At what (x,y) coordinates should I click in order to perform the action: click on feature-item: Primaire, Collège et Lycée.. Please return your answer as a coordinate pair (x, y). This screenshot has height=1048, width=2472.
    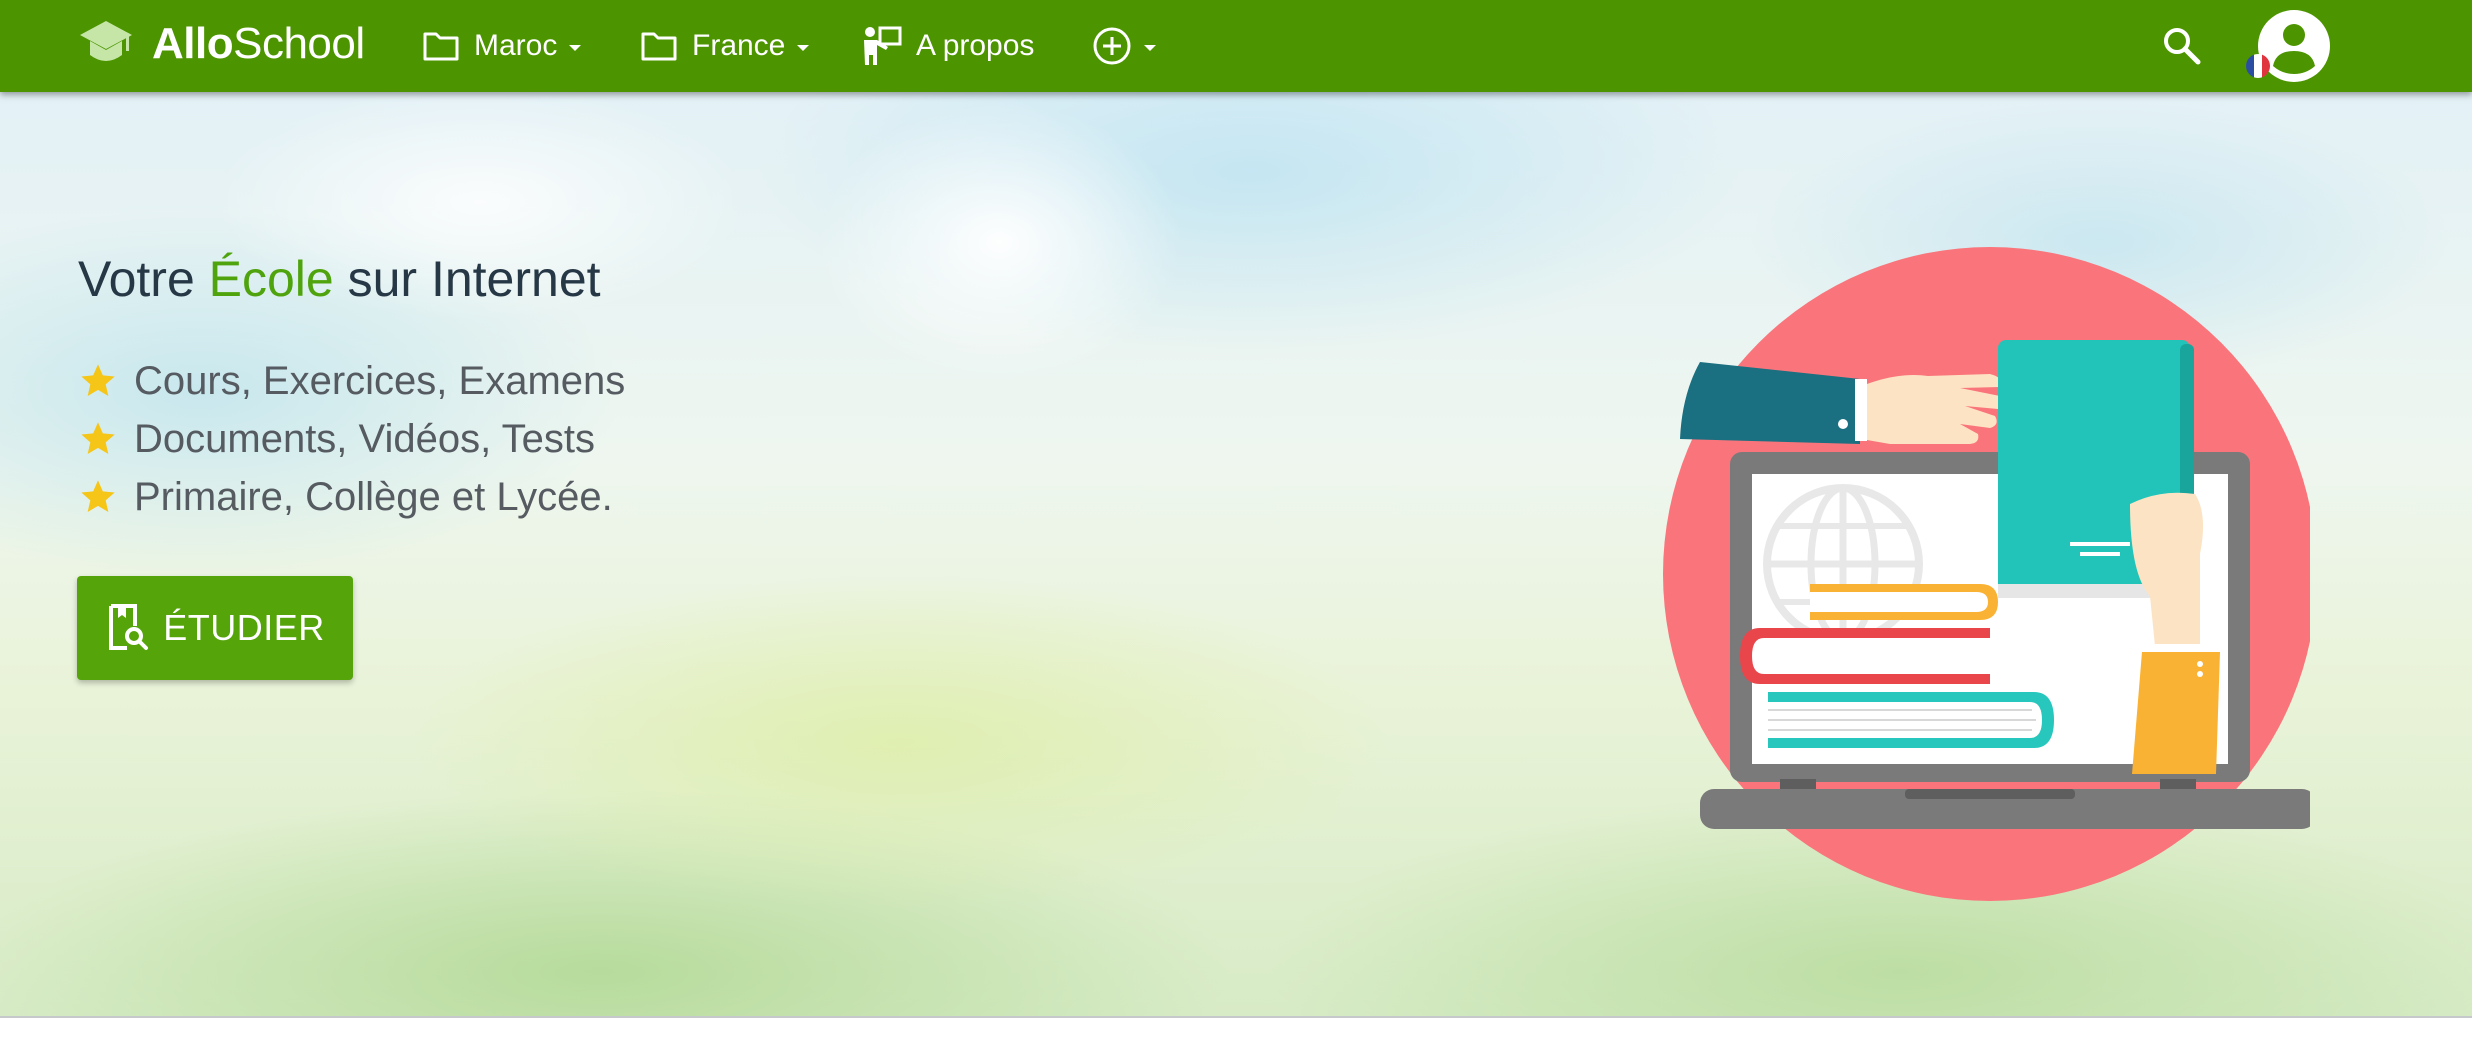
    Looking at the image, I should click on (351, 497).